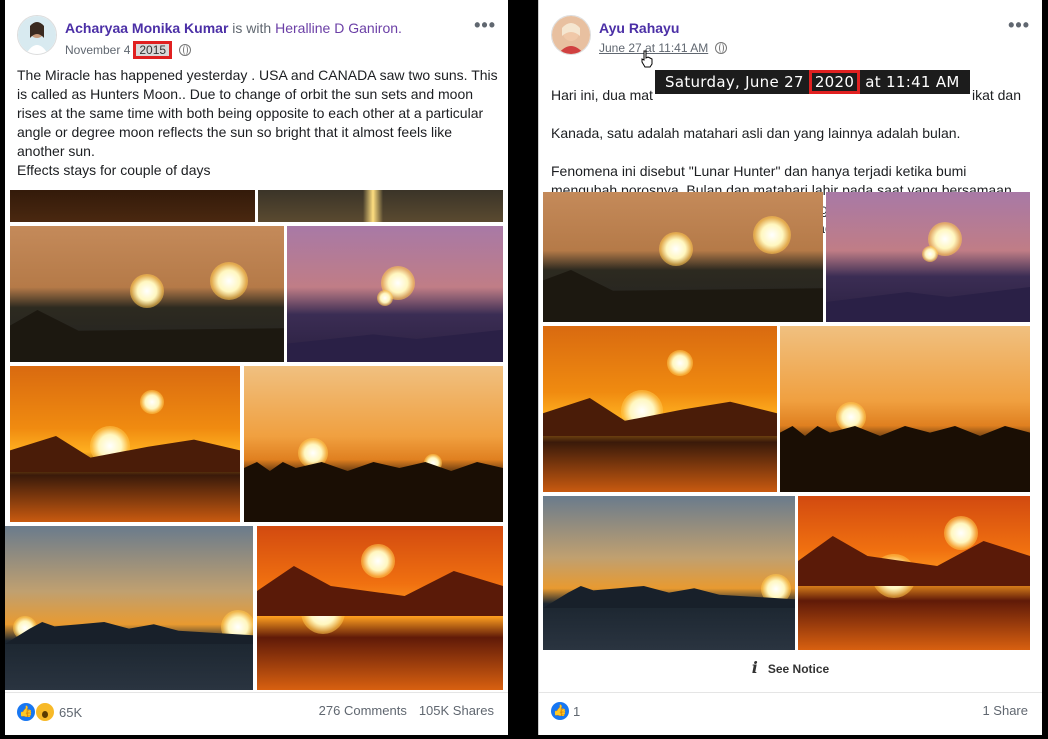 The height and width of the screenshot is (739, 1048). I want to click on notice-label: See Notice, so click(798, 669).